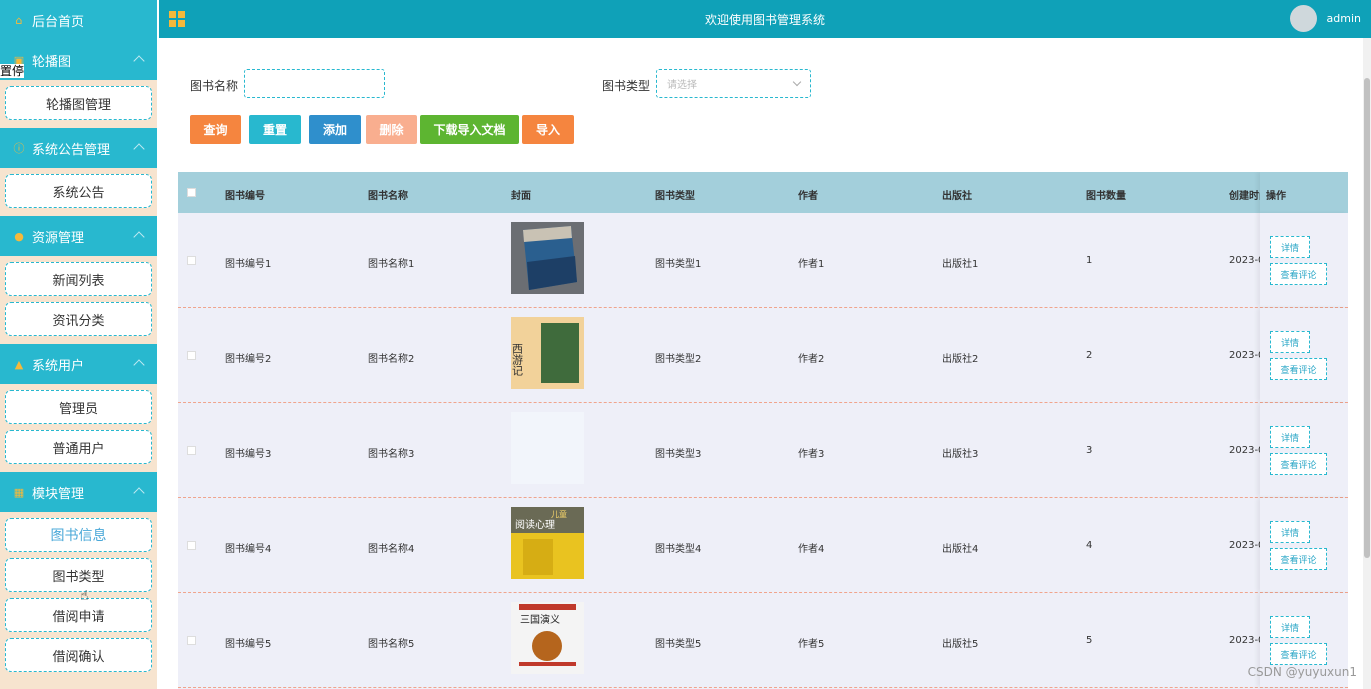  What do you see at coordinates (245, 196) in the screenshot?
I see `column-header: 图书编号` at bounding box center [245, 196].